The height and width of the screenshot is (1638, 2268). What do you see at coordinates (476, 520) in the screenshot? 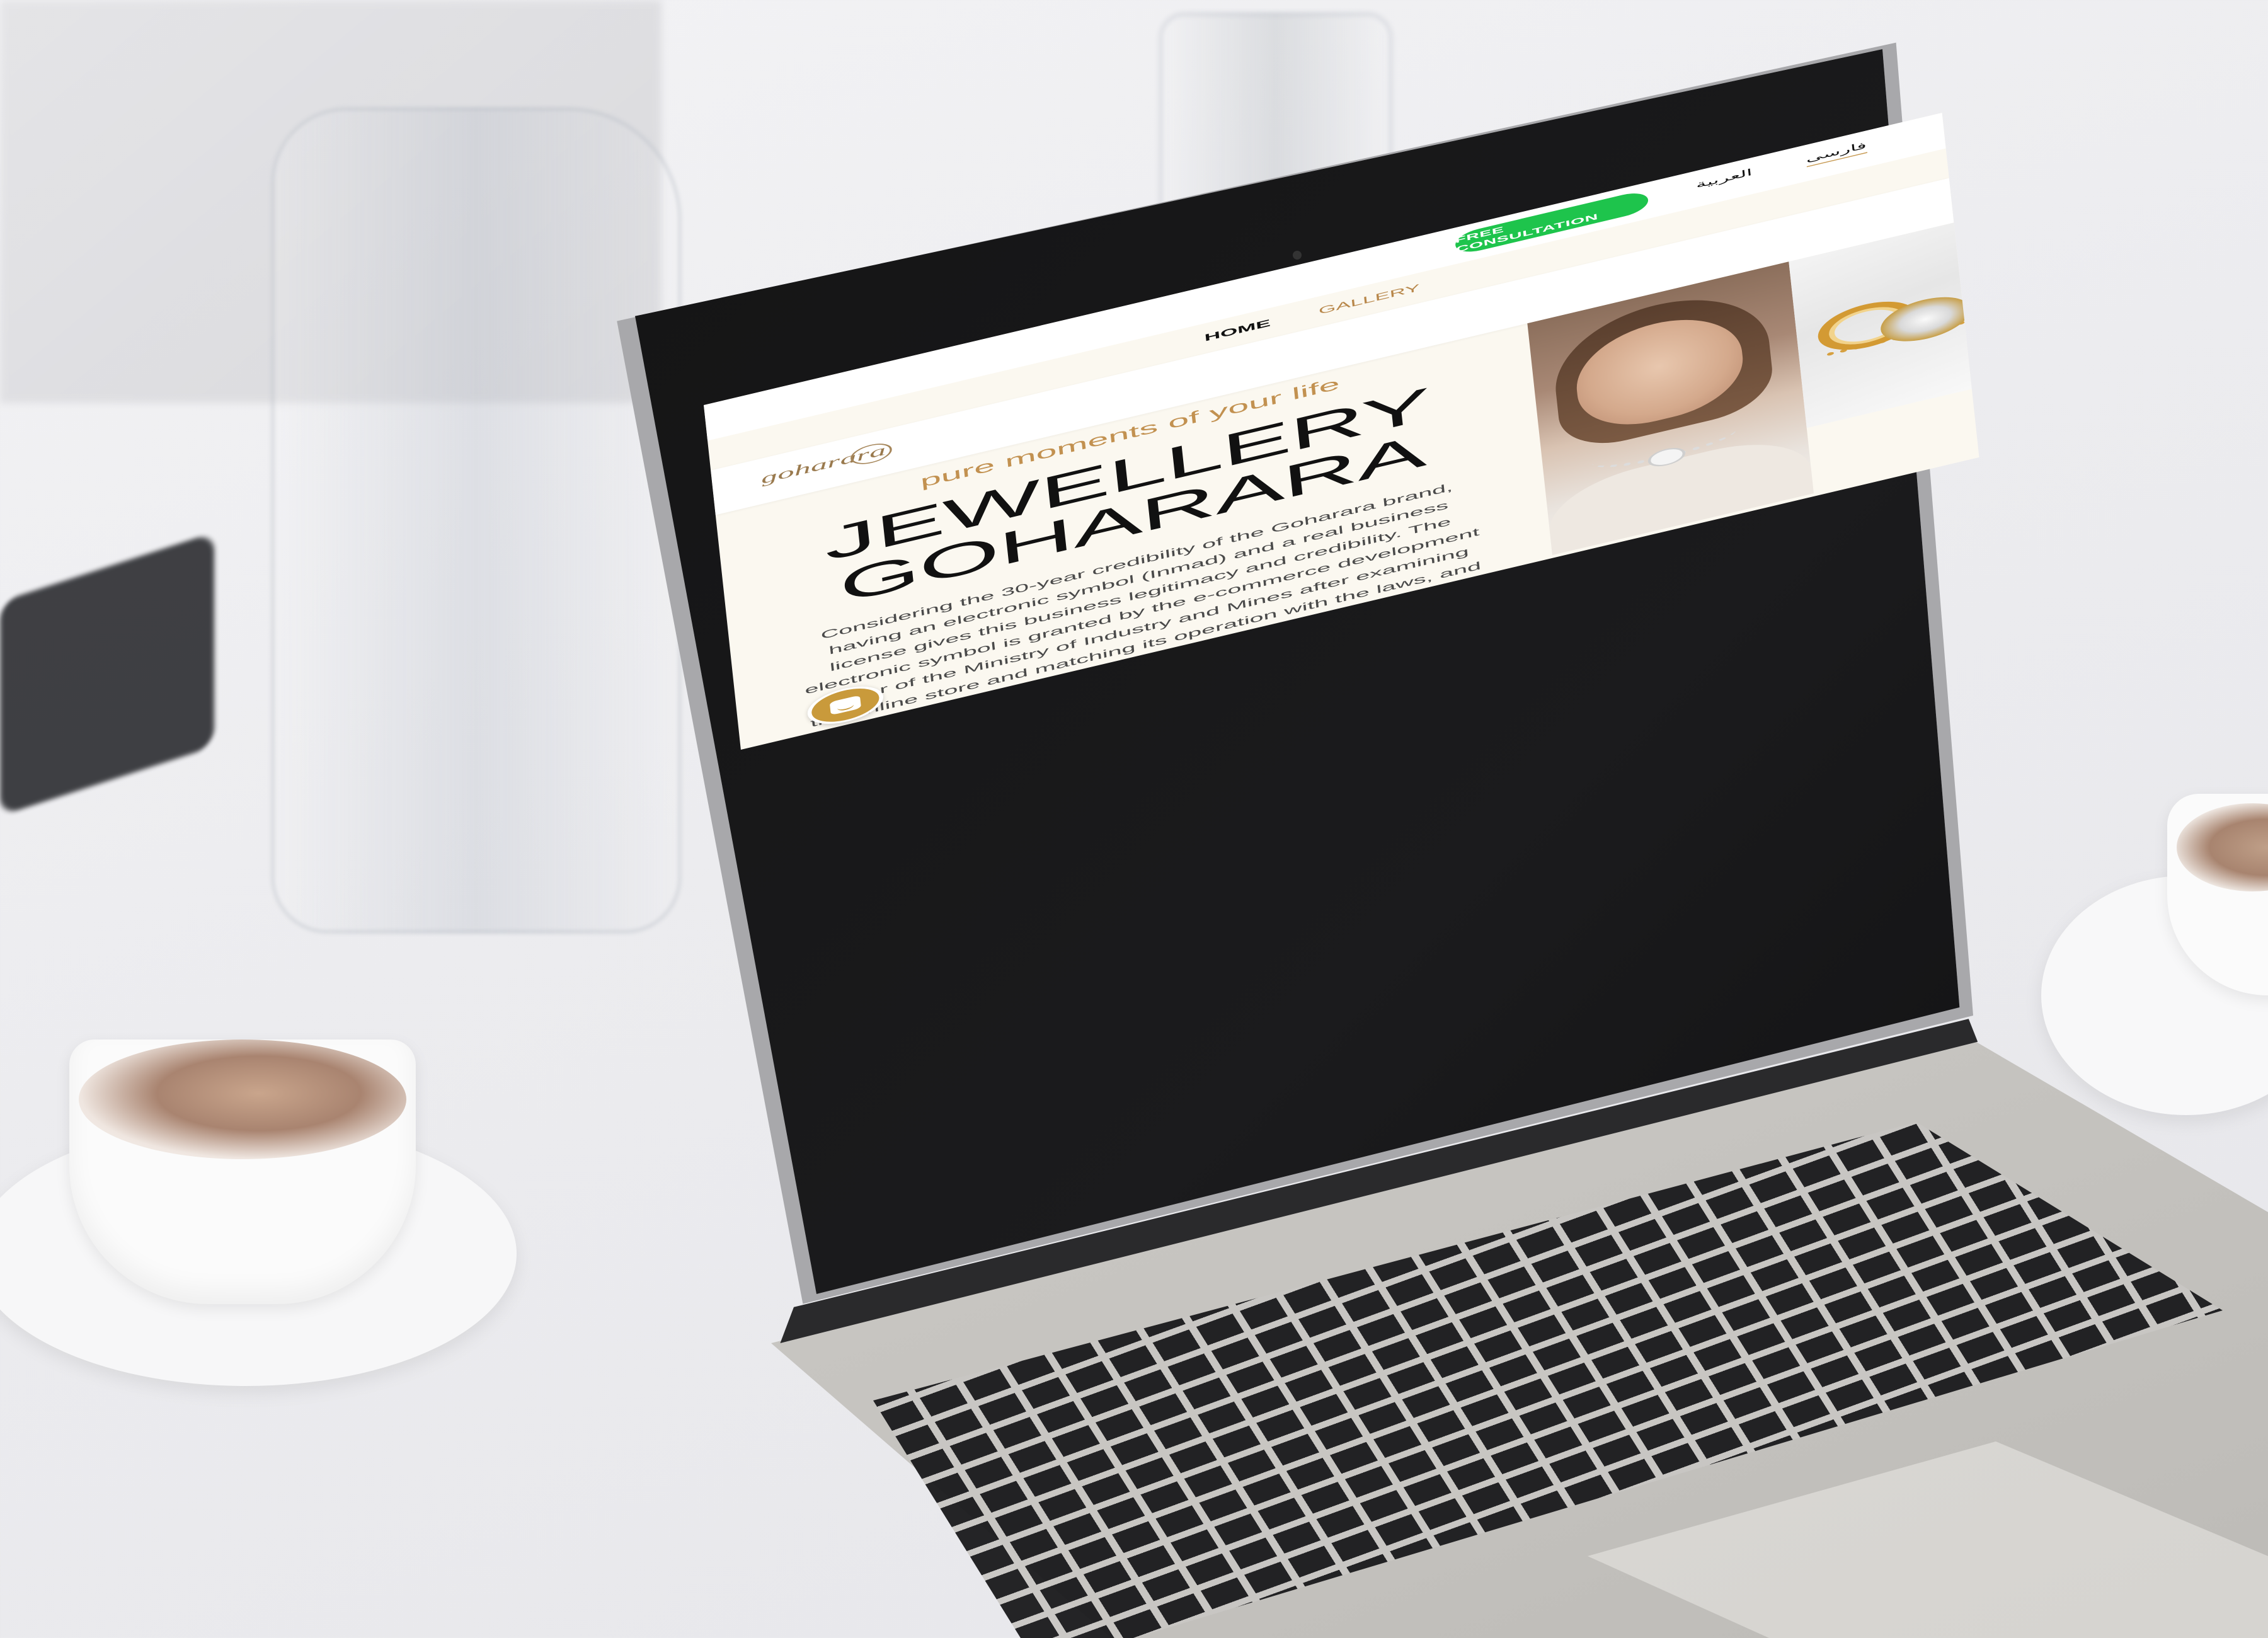
I see `background-water-pitcher` at bounding box center [476, 520].